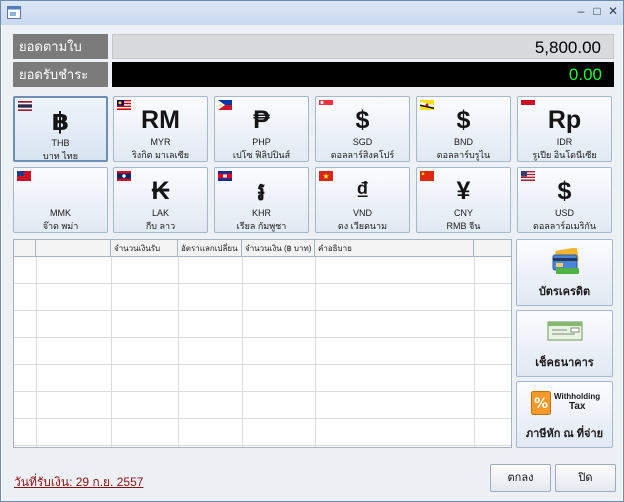 The width and height of the screenshot is (624, 502). What do you see at coordinates (160, 142) in the screenshot?
I see `currency-code: MYR` at bounding box center [160, 142].